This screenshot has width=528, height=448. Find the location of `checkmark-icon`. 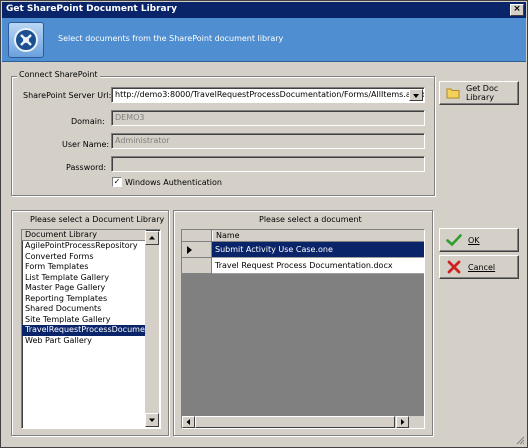

checkmark-icon is located at coordinates (454, 240).